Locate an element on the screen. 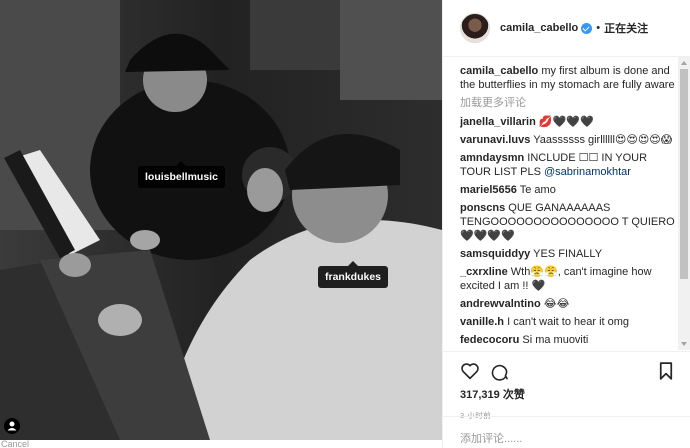 Image resolution: width=690 pixels, height=448 pixels. photo-tag-louisbellmusic: louisbellmusic is located at coordinates (181, 174).